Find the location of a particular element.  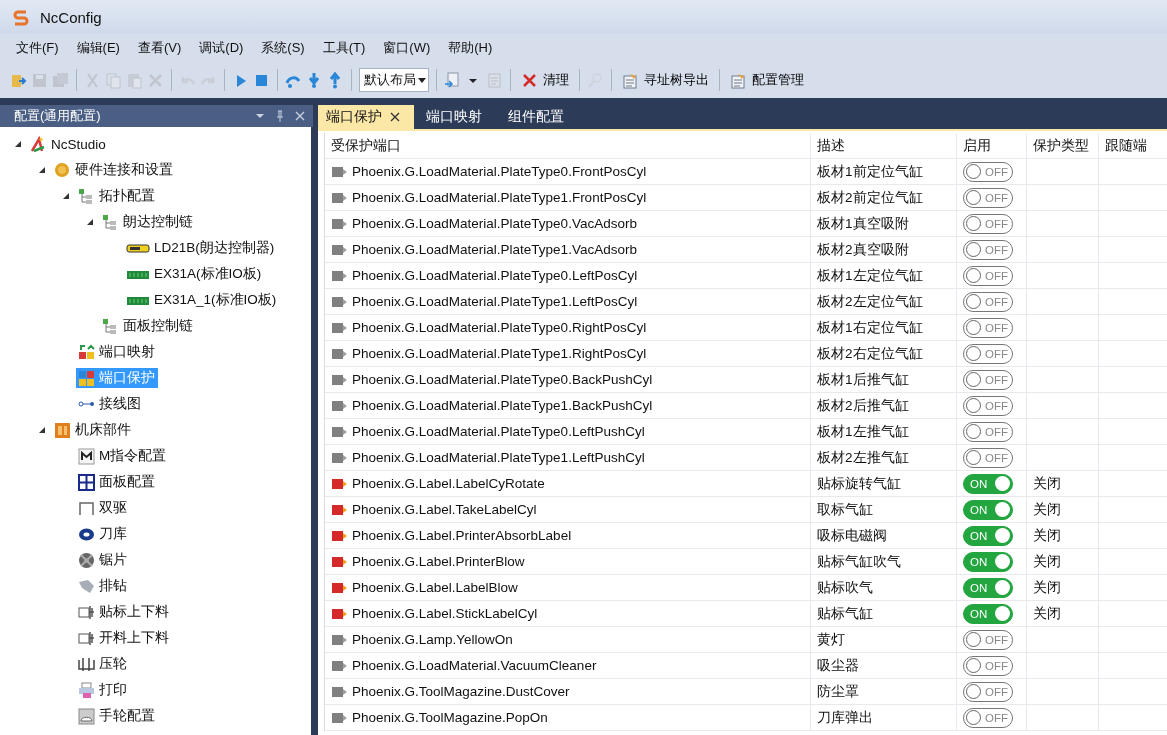

table-cell: 板材2右定位气缸 is located at coordinates (884, 353).